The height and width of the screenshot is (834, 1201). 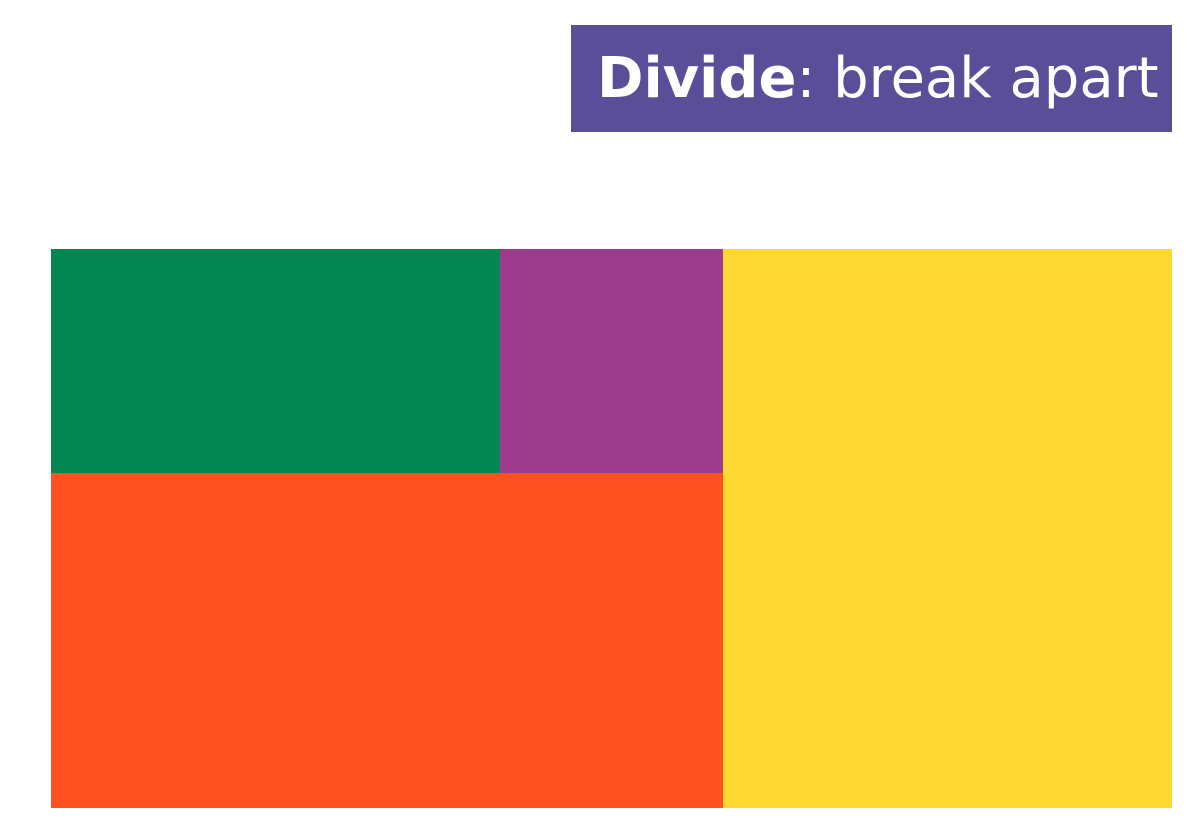 I want to click on title-rest: break apart, so click(x=987, y=78).